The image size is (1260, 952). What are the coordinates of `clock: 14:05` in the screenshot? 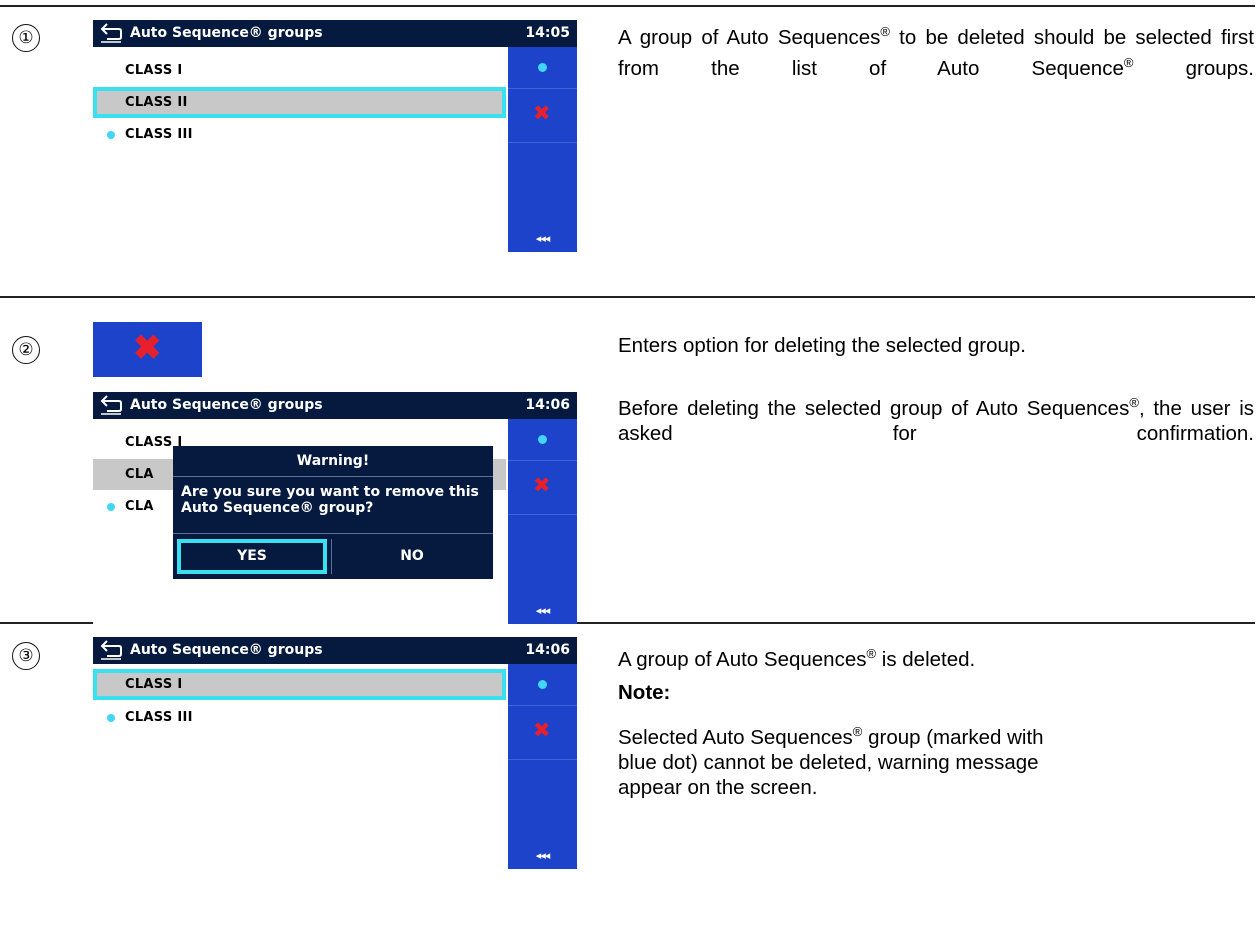 It's located at (547, 33).